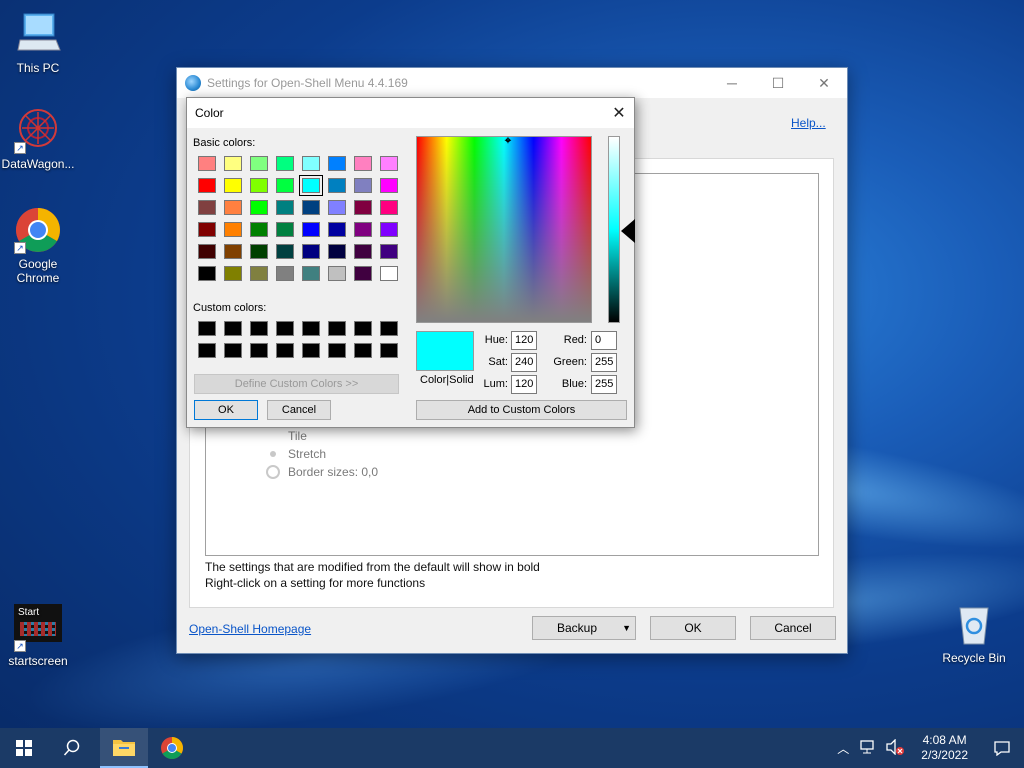 The height and width of the screenshot is (768, 1024). Describe the element at coordinates (38, 42) in the screenshot. I see `desktop-icon-this-pc: This PC` at that location.